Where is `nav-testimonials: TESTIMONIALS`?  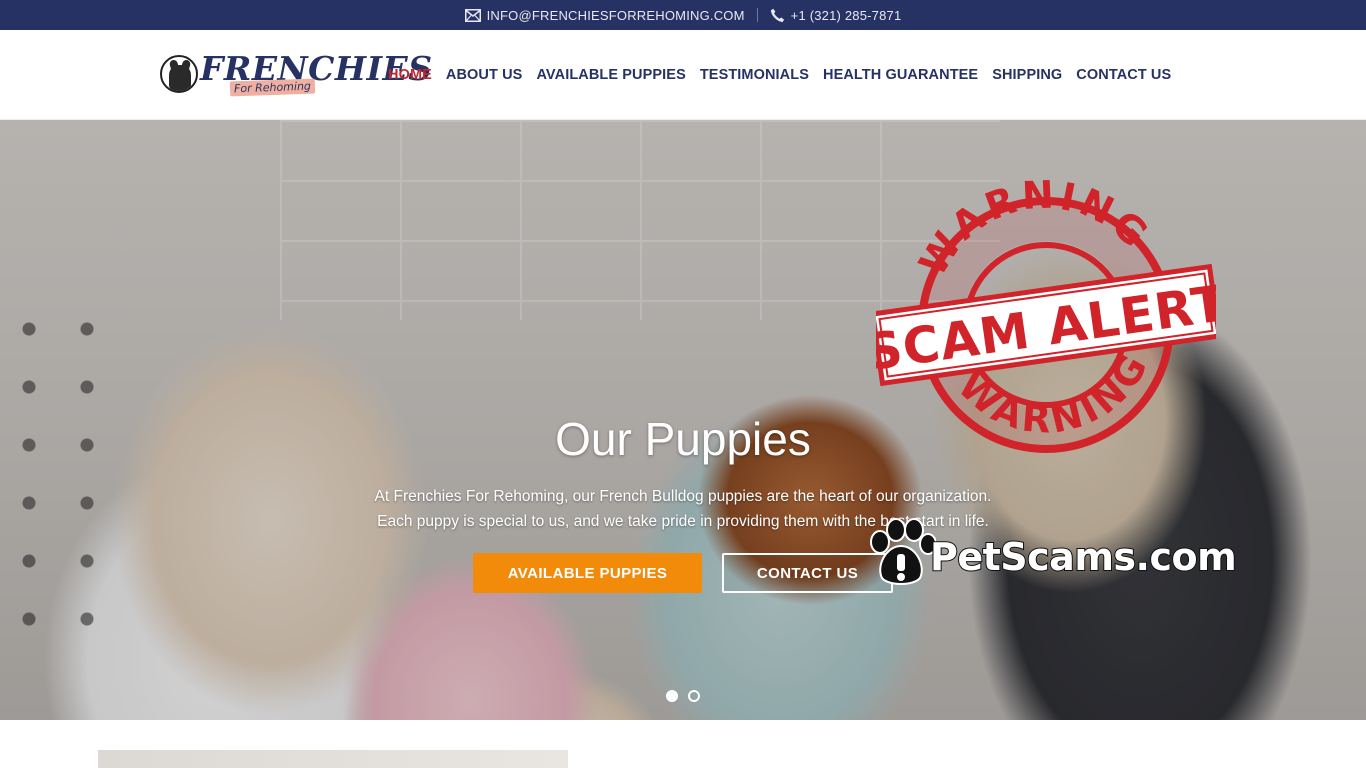
nav-testimonials: TESTIMONIALS is located at coordinates (754, 75).